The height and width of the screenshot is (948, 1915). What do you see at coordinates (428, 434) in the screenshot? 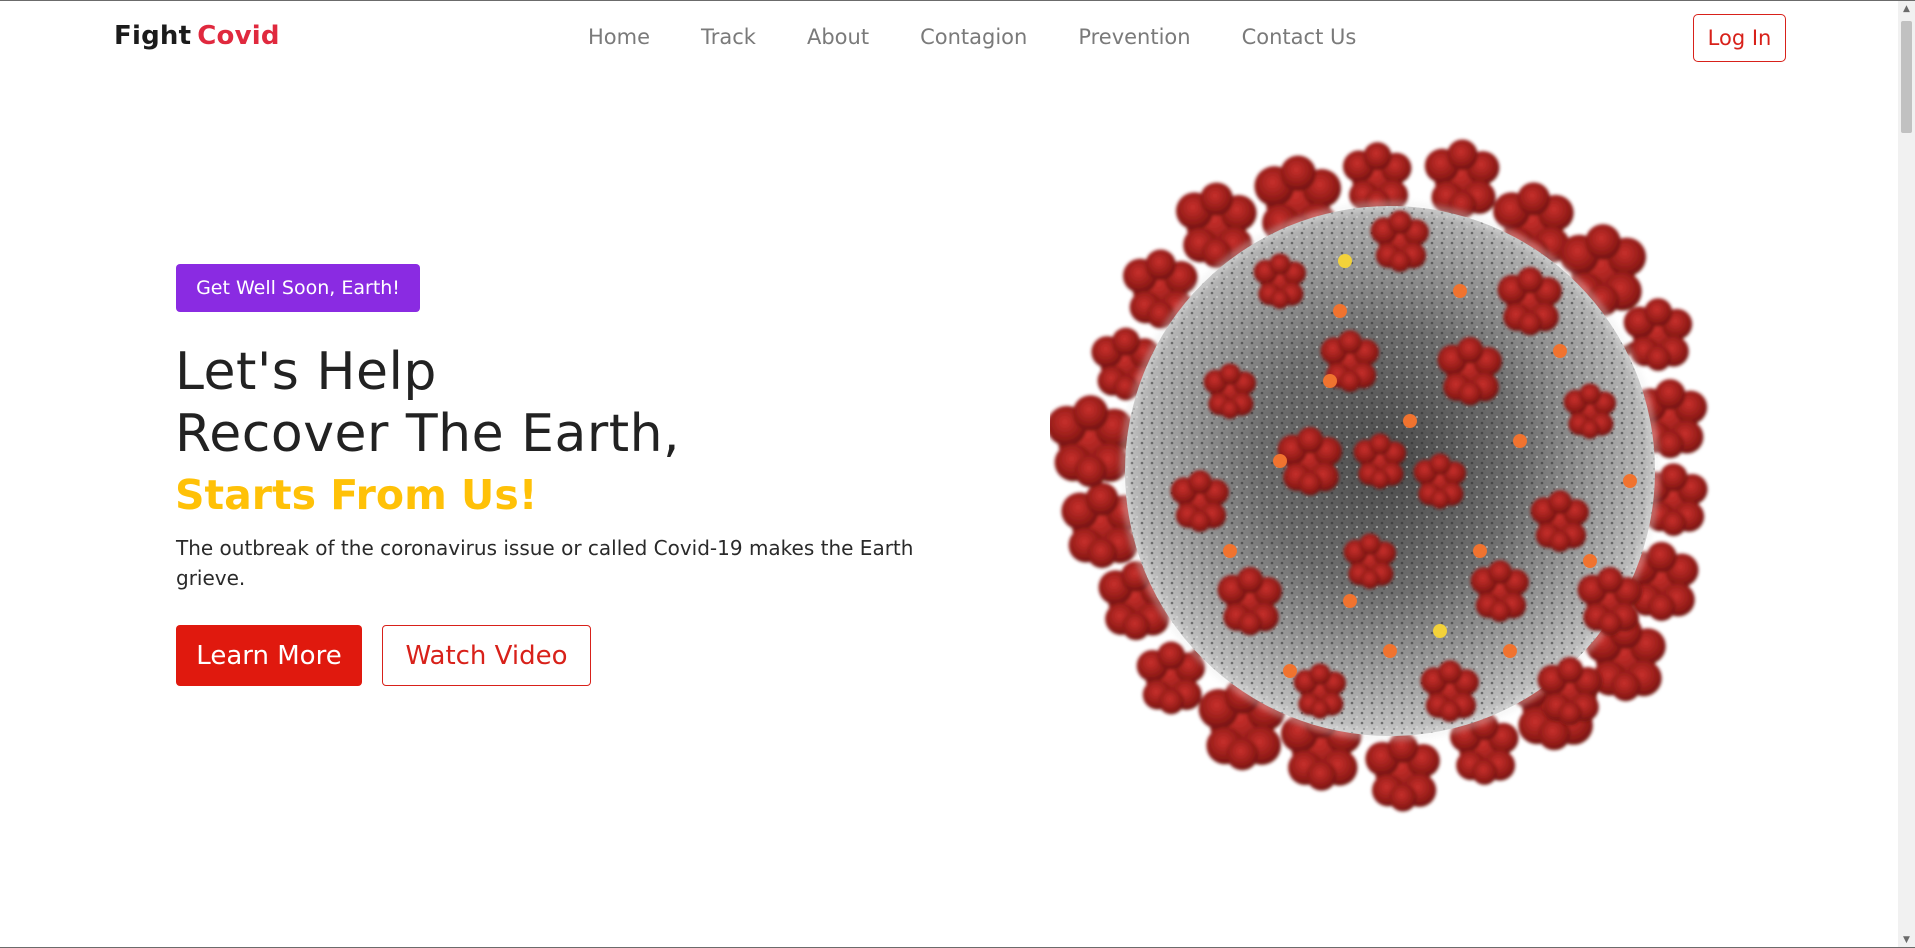
I see `headline-line-2: Recover The Earth,` at bounding box center [428, 434].